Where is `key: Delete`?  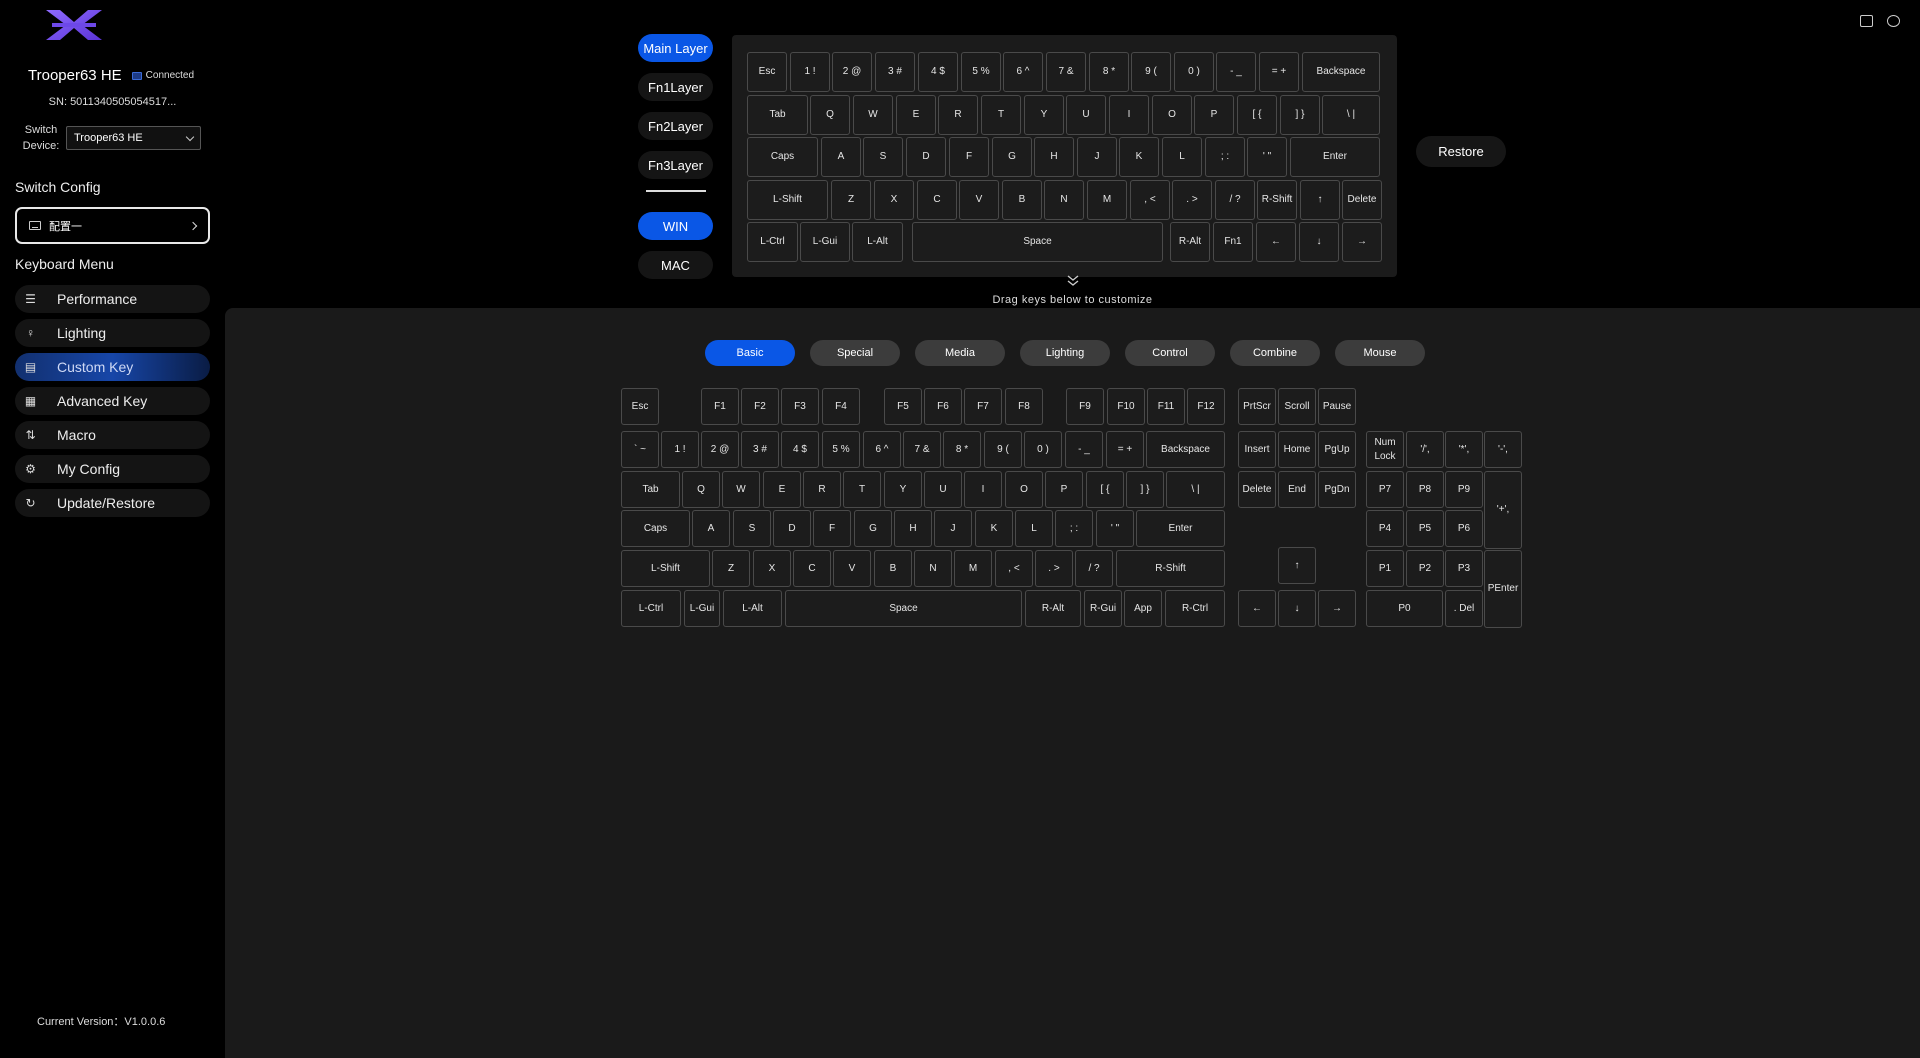
key: Delete is located at coordinates (1257, 489).